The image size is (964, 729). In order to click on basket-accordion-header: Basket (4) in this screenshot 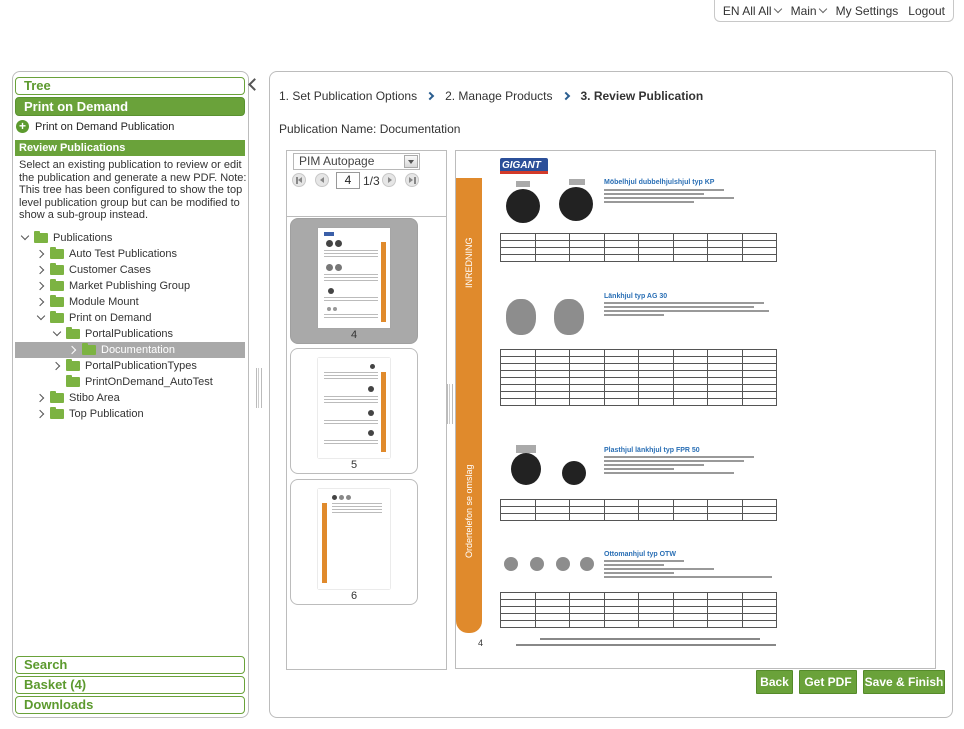, I will do `click(130, 685)`.